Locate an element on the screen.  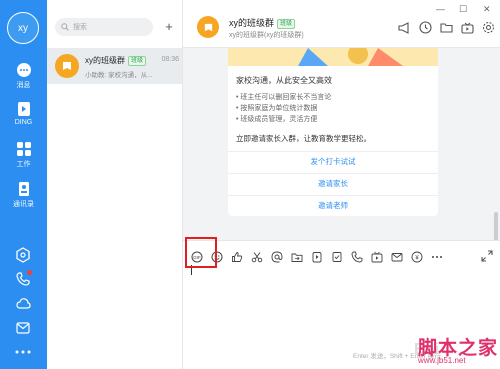
megaphone-icon is located at coordinates (404, 27).